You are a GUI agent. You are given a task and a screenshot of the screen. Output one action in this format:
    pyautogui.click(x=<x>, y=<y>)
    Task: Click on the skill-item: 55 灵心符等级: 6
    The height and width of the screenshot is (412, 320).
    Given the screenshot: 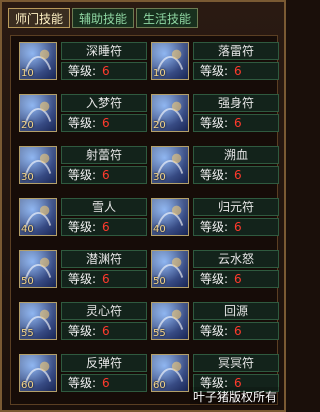 What is the action you would take?
    pyautogui.click(x=83, y=322)
    